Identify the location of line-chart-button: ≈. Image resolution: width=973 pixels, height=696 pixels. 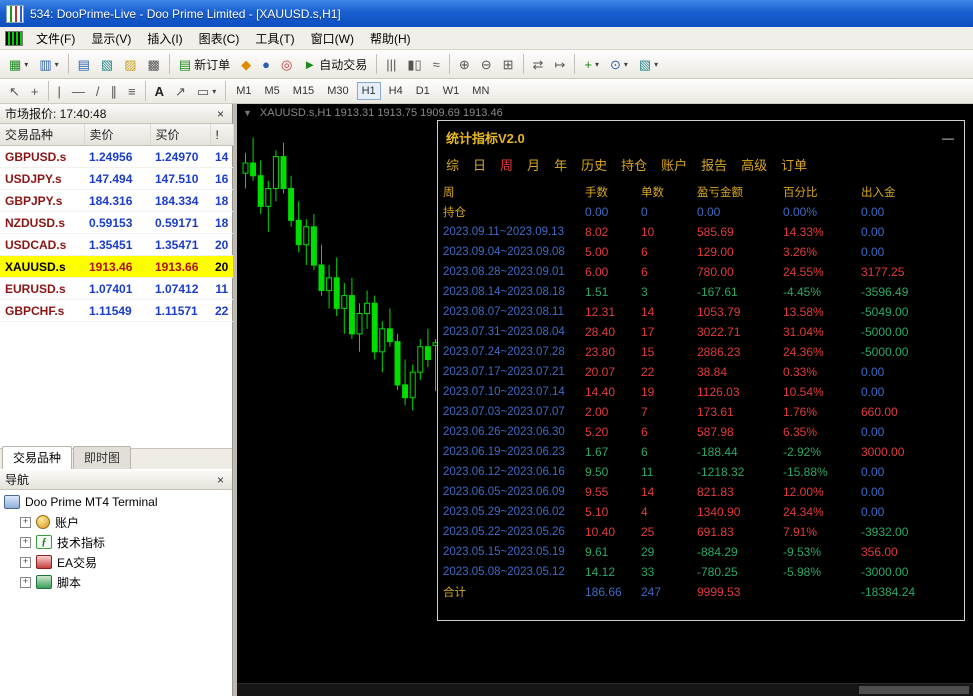
(436, 64).